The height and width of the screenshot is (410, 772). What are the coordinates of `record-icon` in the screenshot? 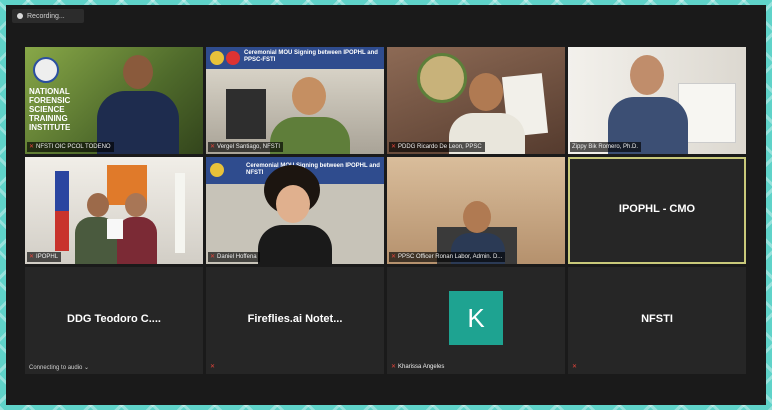 It's located at (20, 16).